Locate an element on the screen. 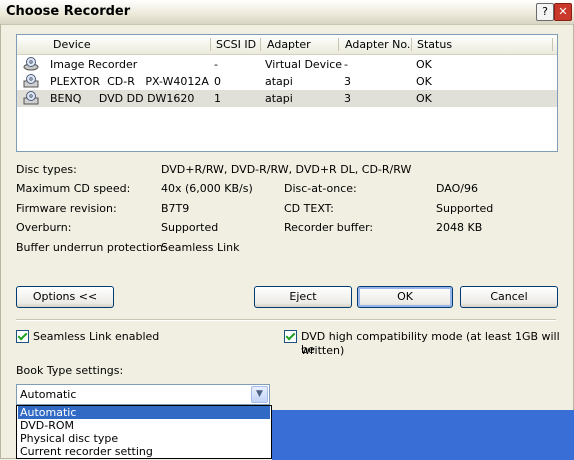  device-name: PLEXTOR CD-R PX-W4012A is located at coordinates (129, 81).